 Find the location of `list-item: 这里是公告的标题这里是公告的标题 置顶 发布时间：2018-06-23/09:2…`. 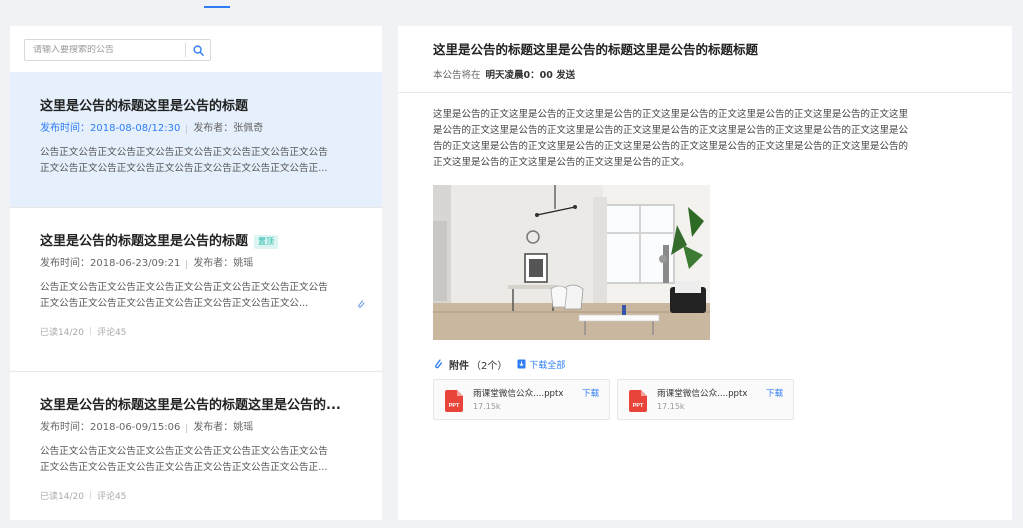

list-item: 这里是公告的标题这里是公告的标题 置顶 发布时间：2018-06-23/09:2… is located at coordinates (196, 290).